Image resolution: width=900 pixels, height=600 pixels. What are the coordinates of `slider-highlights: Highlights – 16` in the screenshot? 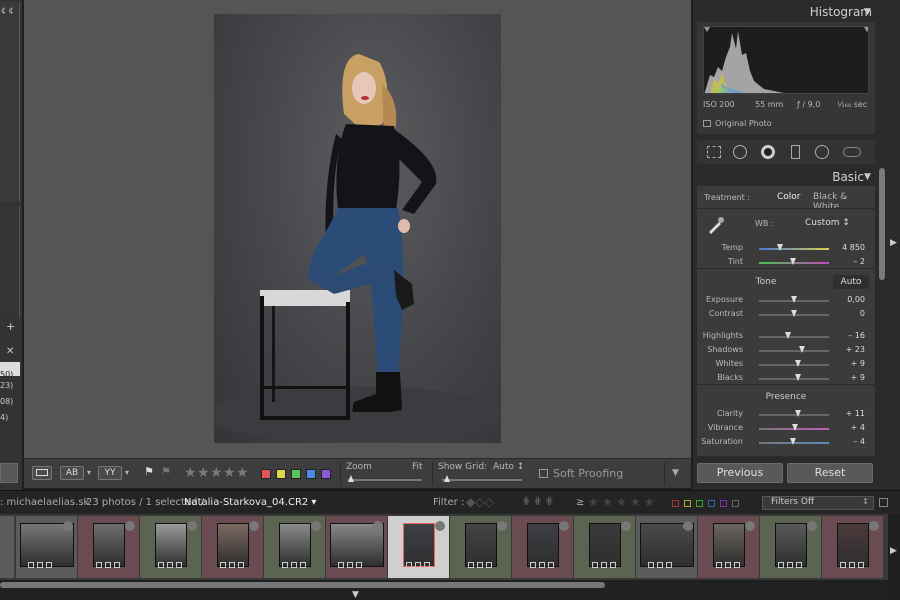 It's located at (786, 337).